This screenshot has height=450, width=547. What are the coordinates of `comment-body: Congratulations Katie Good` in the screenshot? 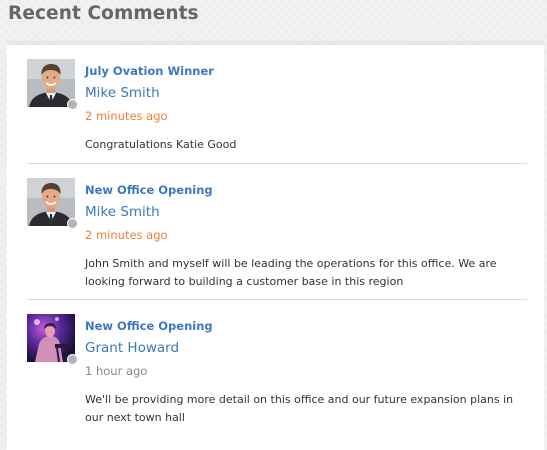 It's located at (161, 144).